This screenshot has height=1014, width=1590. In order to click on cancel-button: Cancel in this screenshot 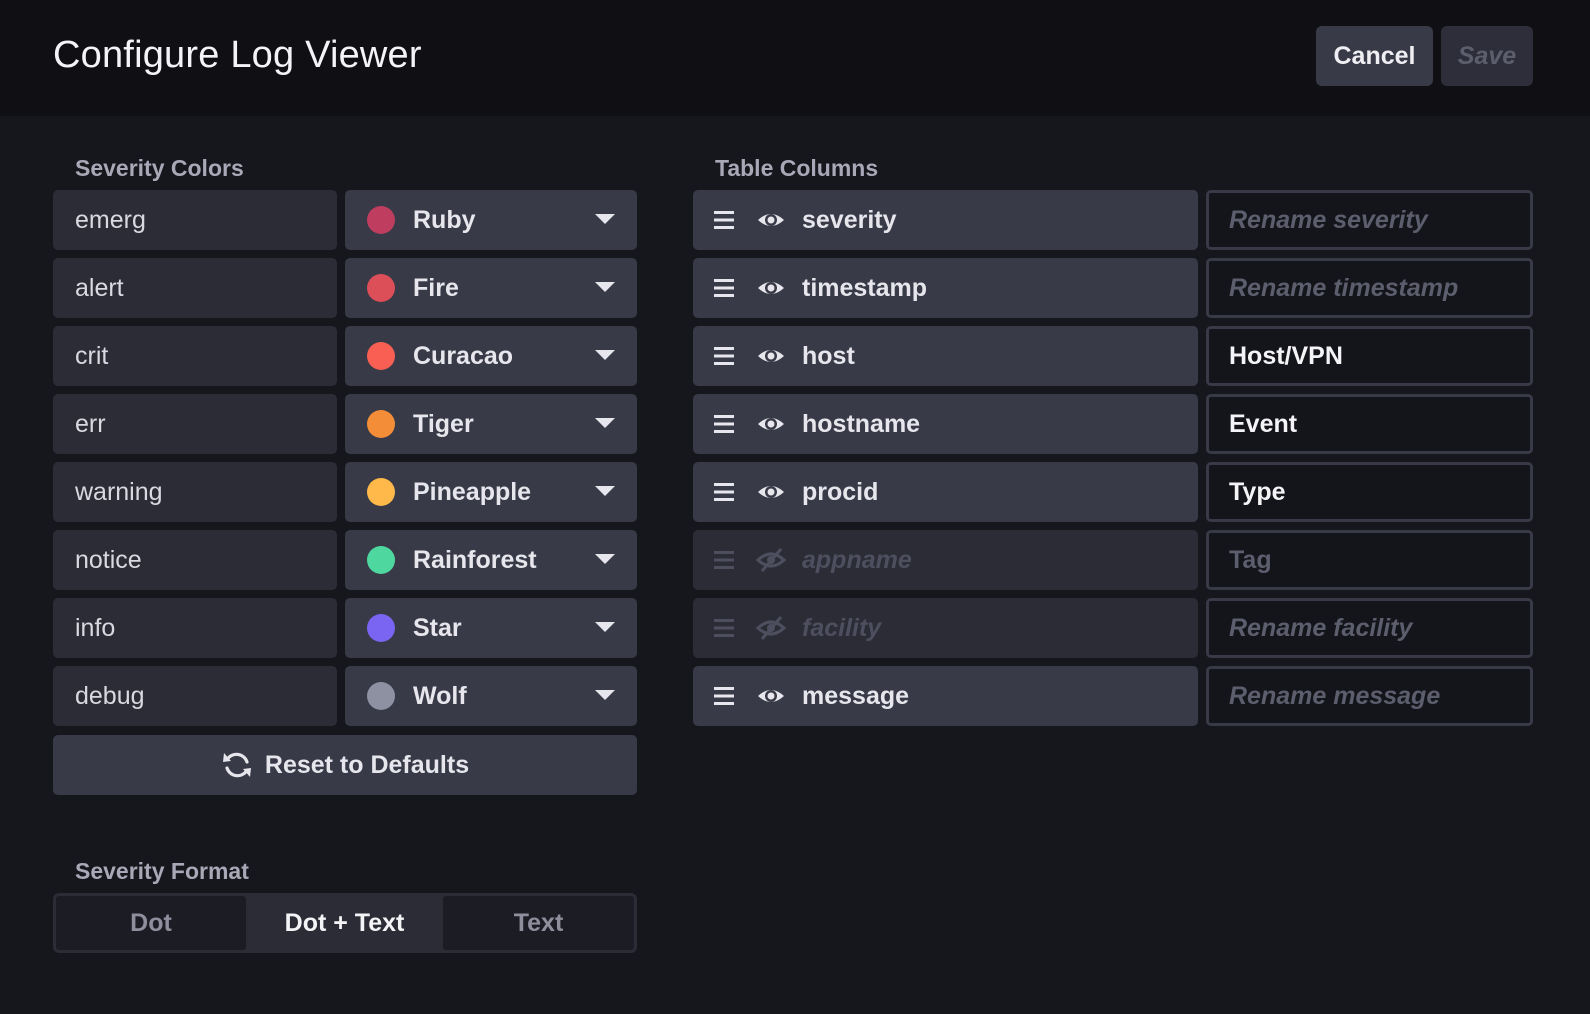, I will do `click(1374, 56)`.